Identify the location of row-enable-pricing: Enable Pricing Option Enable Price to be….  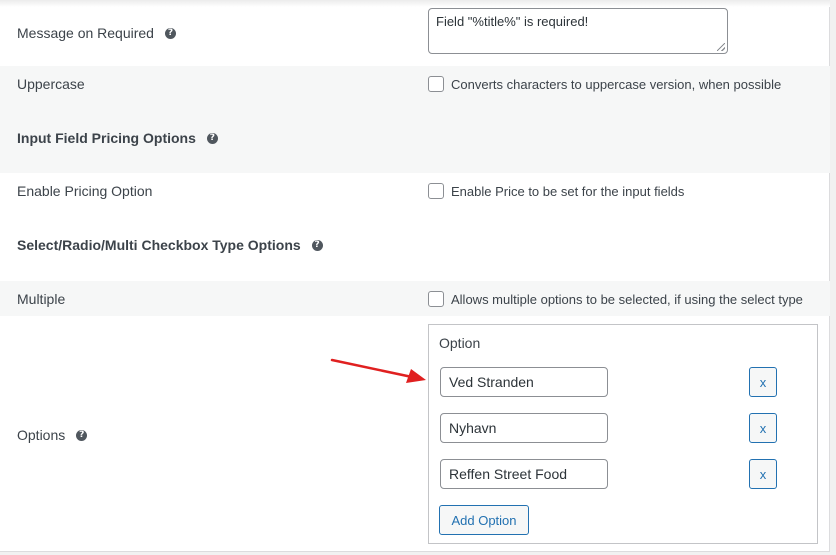
(415, 191).